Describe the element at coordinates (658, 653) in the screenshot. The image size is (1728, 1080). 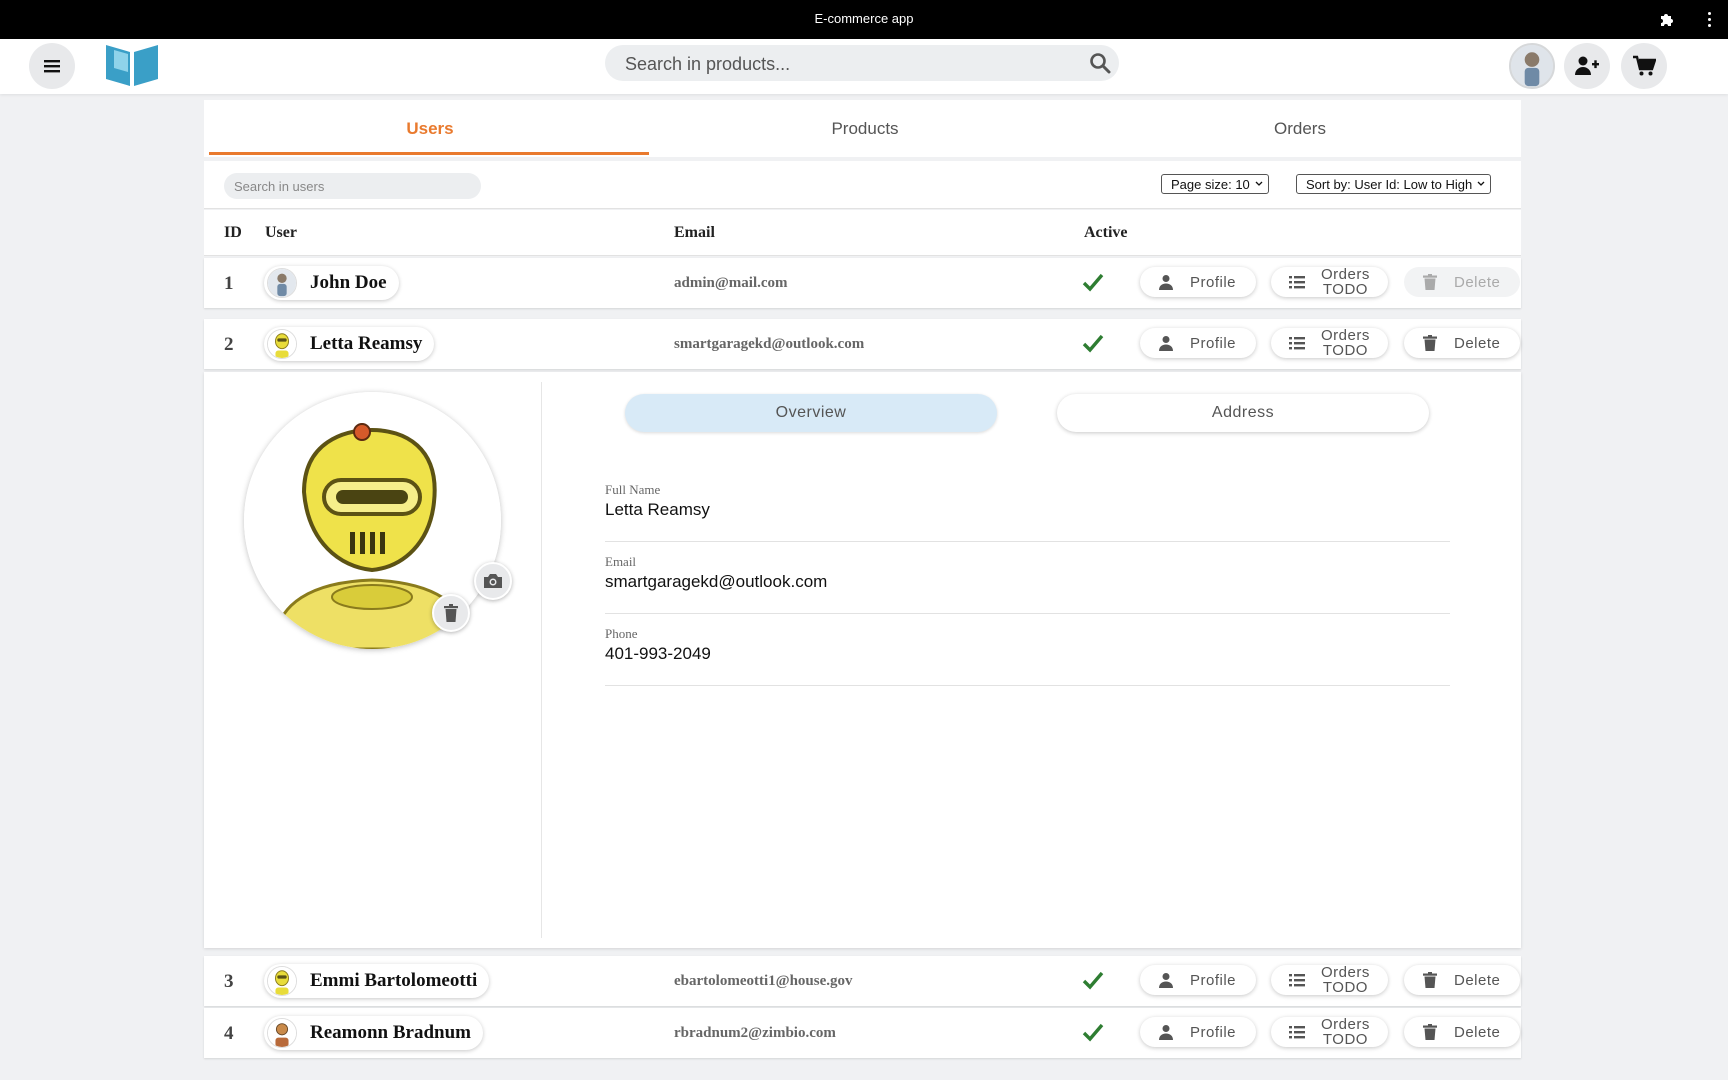
I see `phone-value: 401-993-2049` at that location.